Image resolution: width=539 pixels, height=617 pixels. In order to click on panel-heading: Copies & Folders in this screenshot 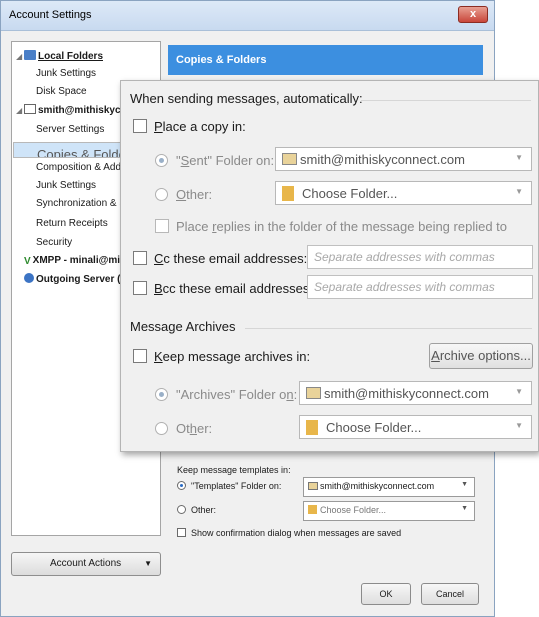, I will do `click(325, 60)`.